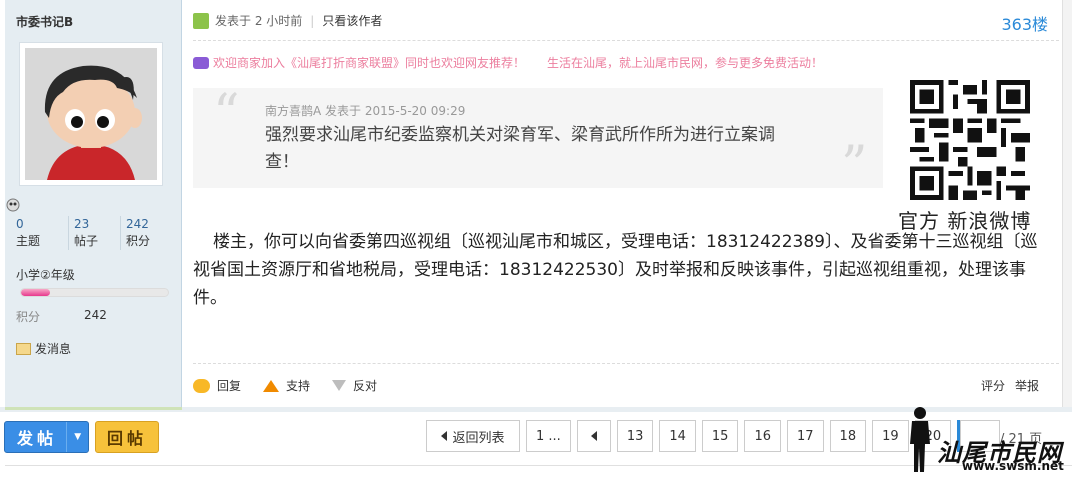  What do you see at coordinates (1010, 385) in the screenshot?
I see `post-right-actions: 评分 举报` at bounding box center [1010, 385].